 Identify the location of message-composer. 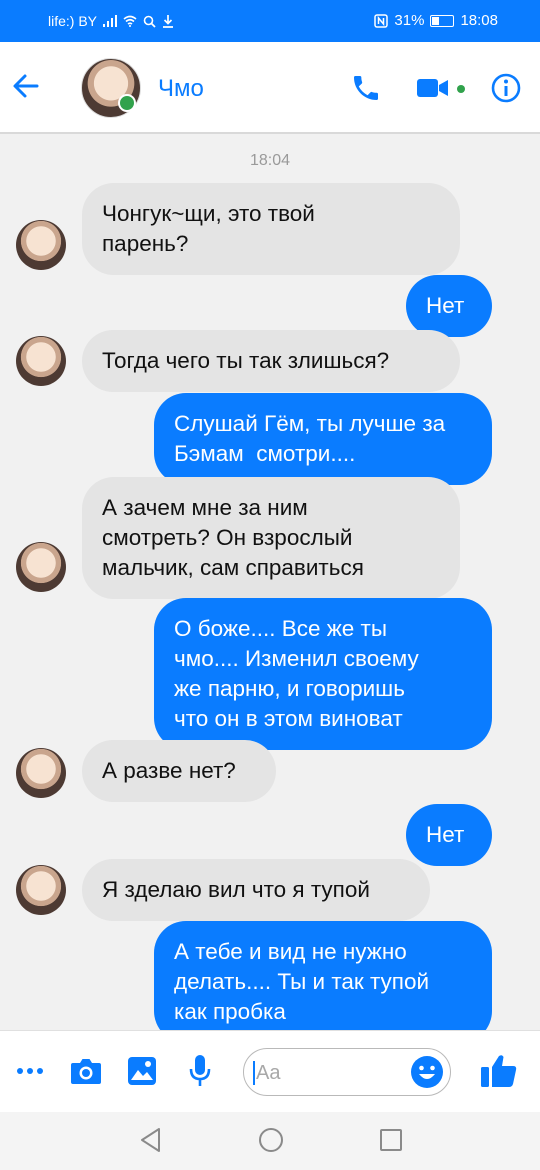
(270, 1071).